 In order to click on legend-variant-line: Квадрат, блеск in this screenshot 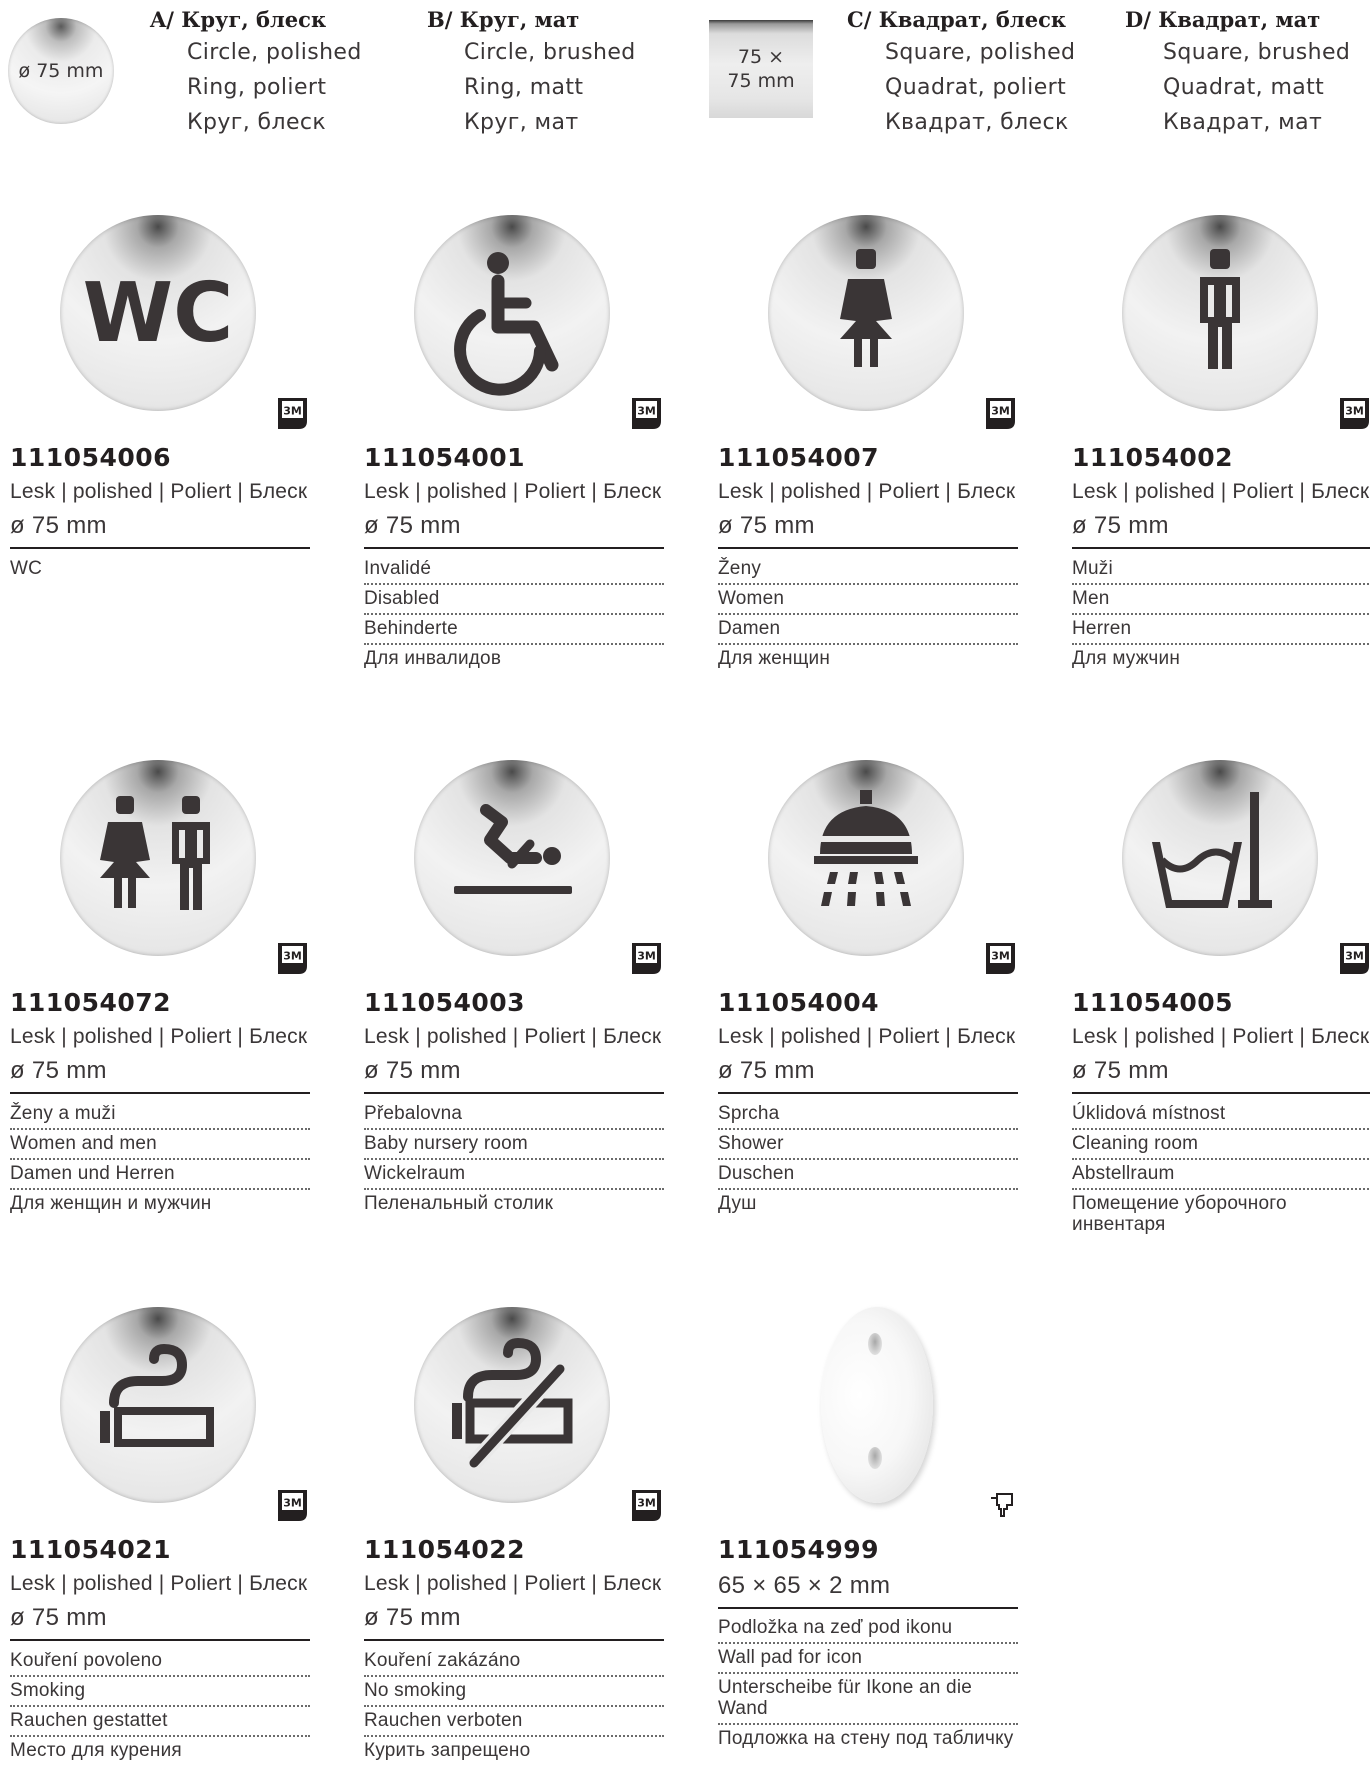, I will do `click(977, 122)`.